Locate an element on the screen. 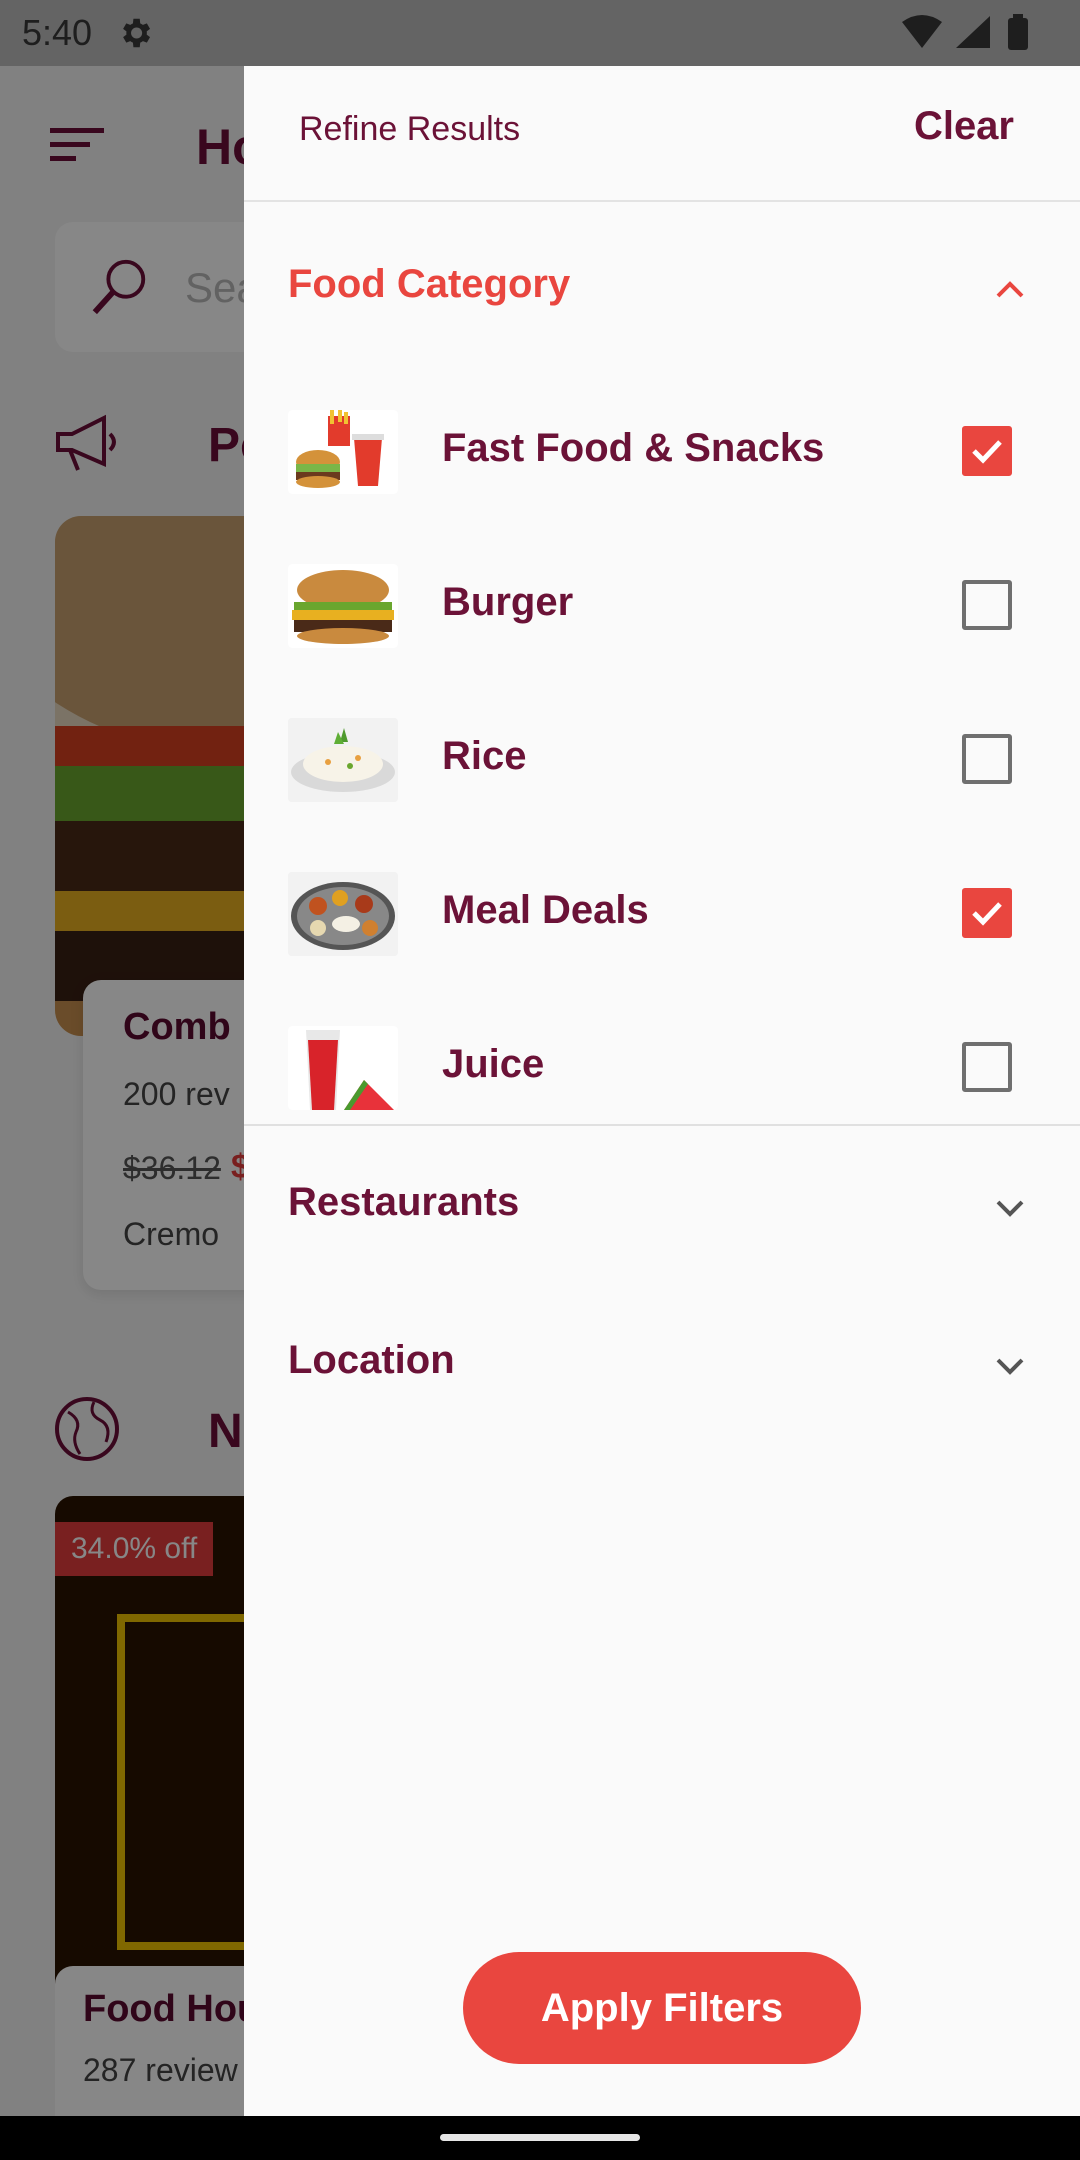 The image size is (1080, 2160). chevron-up-icon is located at coordinates (1010, 289).